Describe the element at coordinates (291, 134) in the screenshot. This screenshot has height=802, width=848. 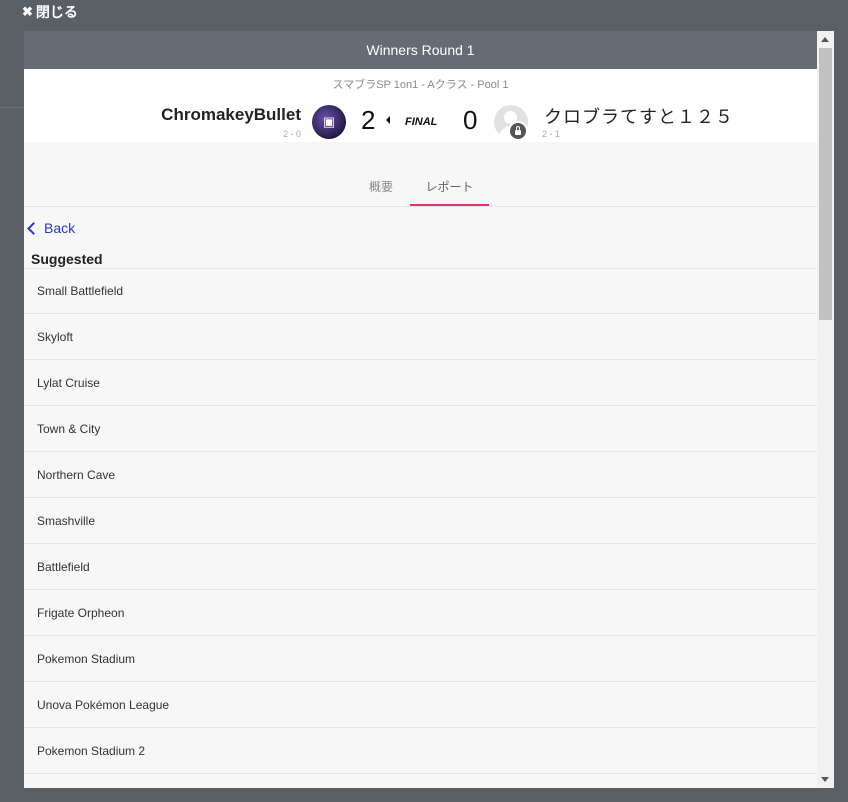
I see `player1-record: 2 - 0` at that location.